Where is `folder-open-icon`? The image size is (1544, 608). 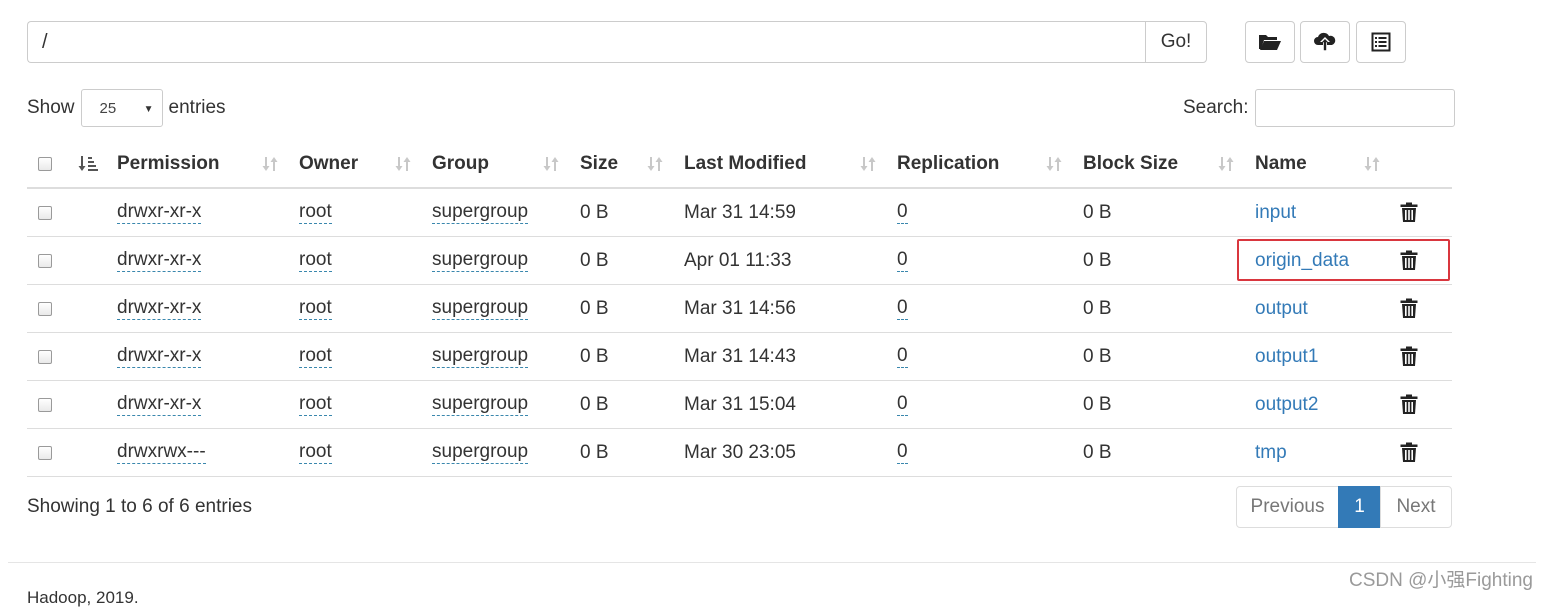
folder-open-icon is located at coordinates (1270, 42).